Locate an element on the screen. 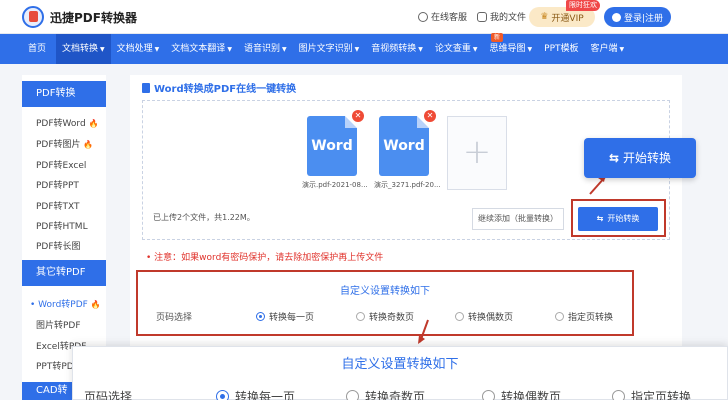 The height and width of the screenshot is (400, 728). sidebar-item-pdf-to-excel: PDF转Excel is located at coordinates (61, 164).